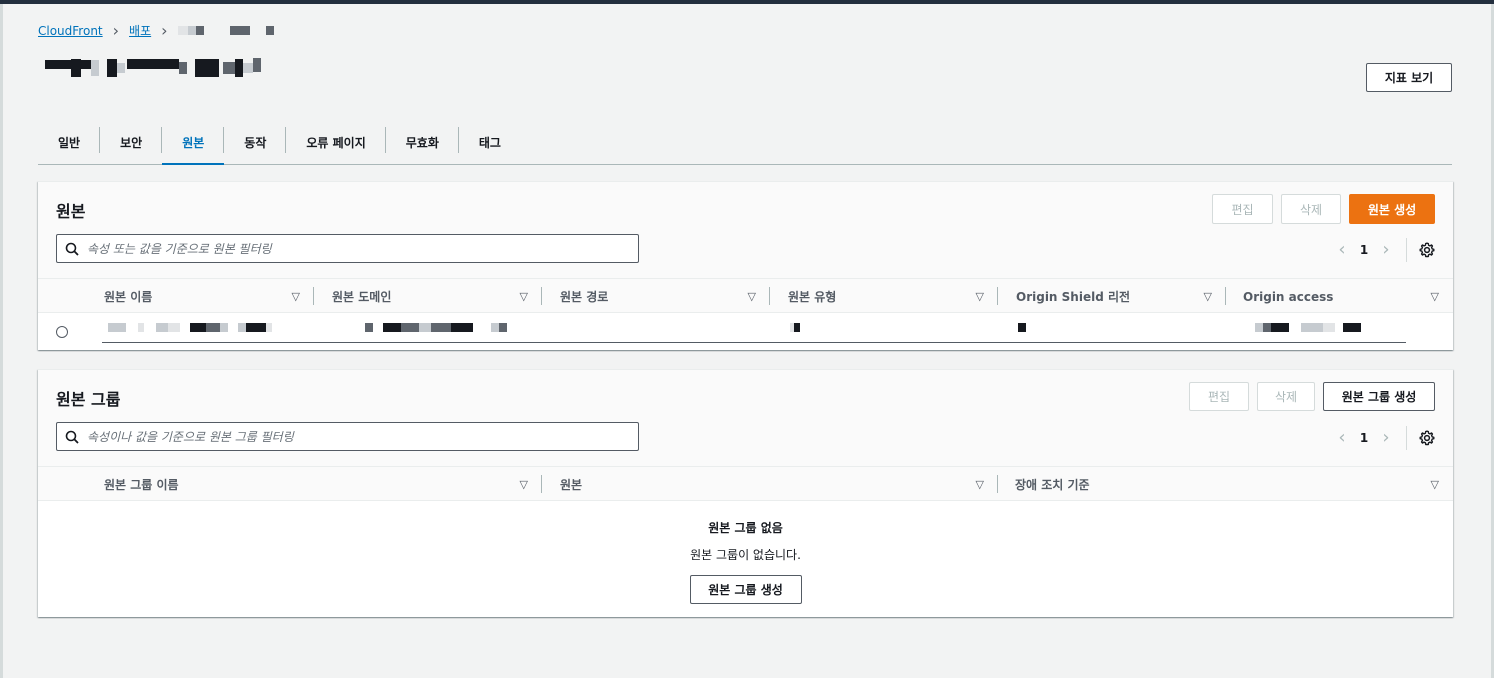 The width and height of the screenshot is (1494, 678). What do you see at coordinates (362, 297) in the screenshot?
I see `column-label: 원본 도메인` at bounding box center [362, 297].